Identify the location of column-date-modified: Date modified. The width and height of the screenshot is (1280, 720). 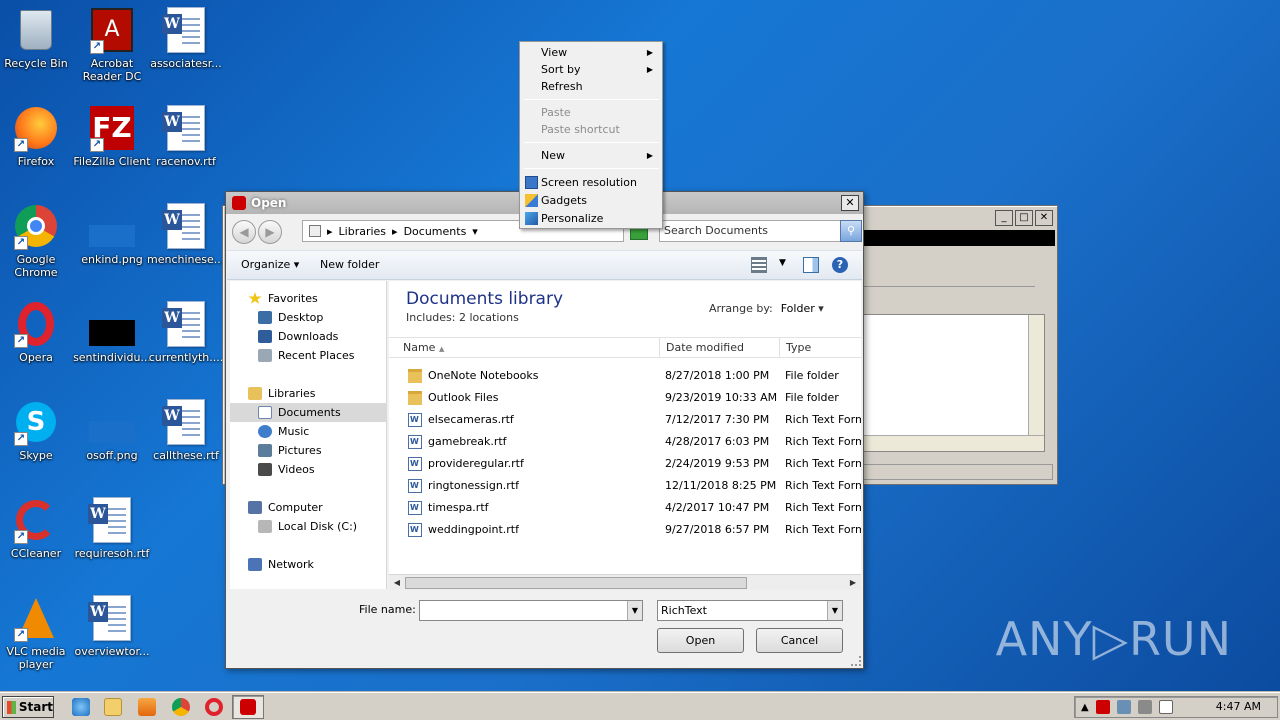
(720, 348).